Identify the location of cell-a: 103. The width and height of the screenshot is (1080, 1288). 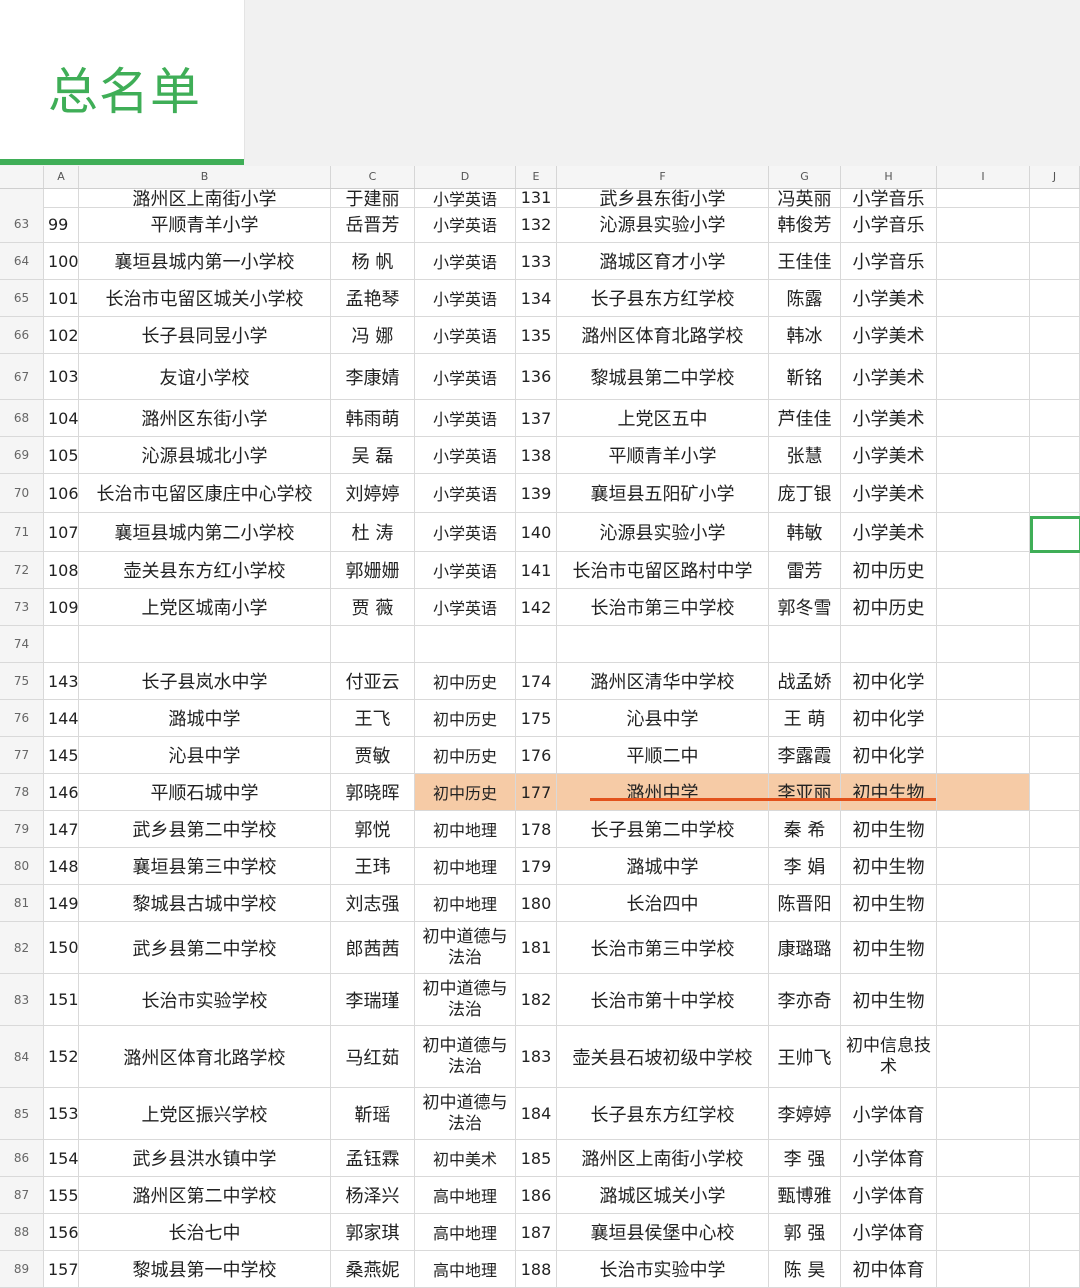
(61, 376).